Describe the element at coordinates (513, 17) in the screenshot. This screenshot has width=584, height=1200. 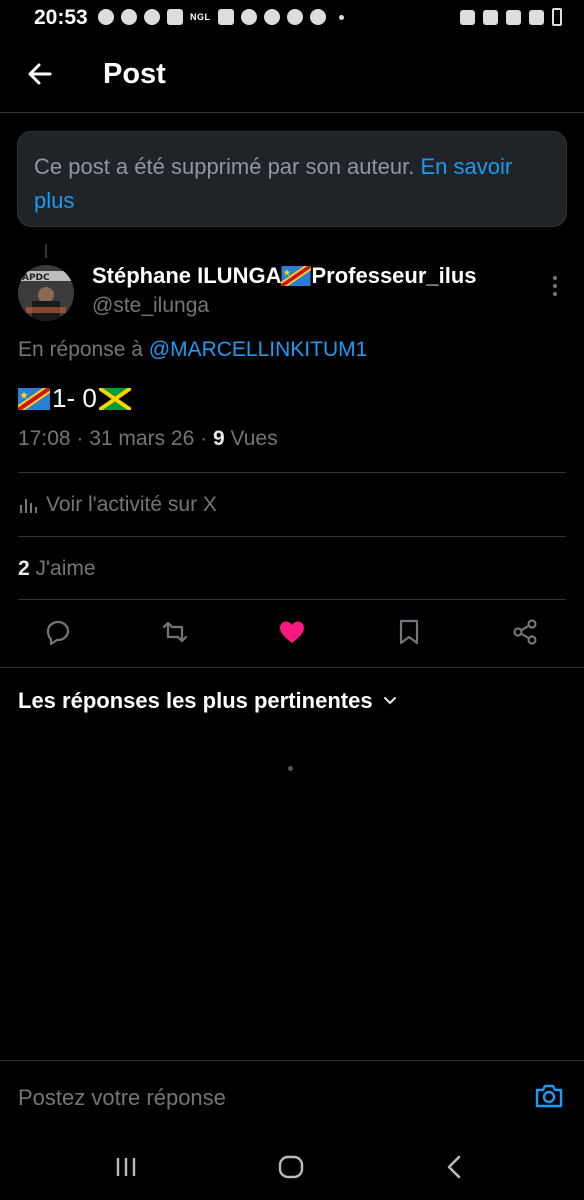
I see `wifi-icon` at that location.